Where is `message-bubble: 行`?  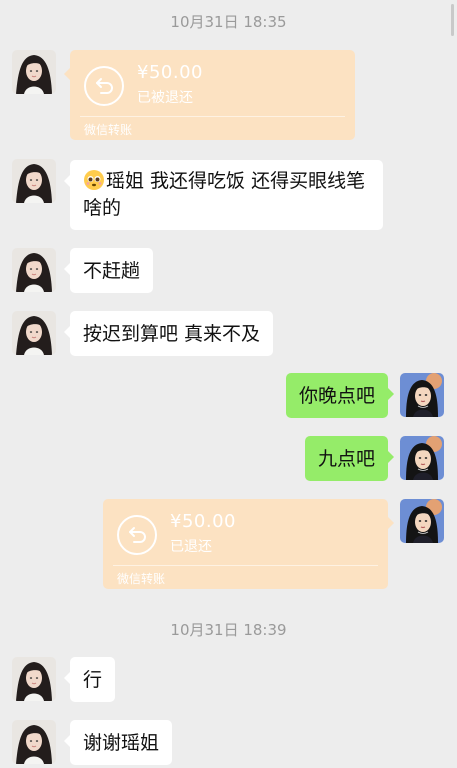
message-bubble: 行 is located at coordinates (89, 679).